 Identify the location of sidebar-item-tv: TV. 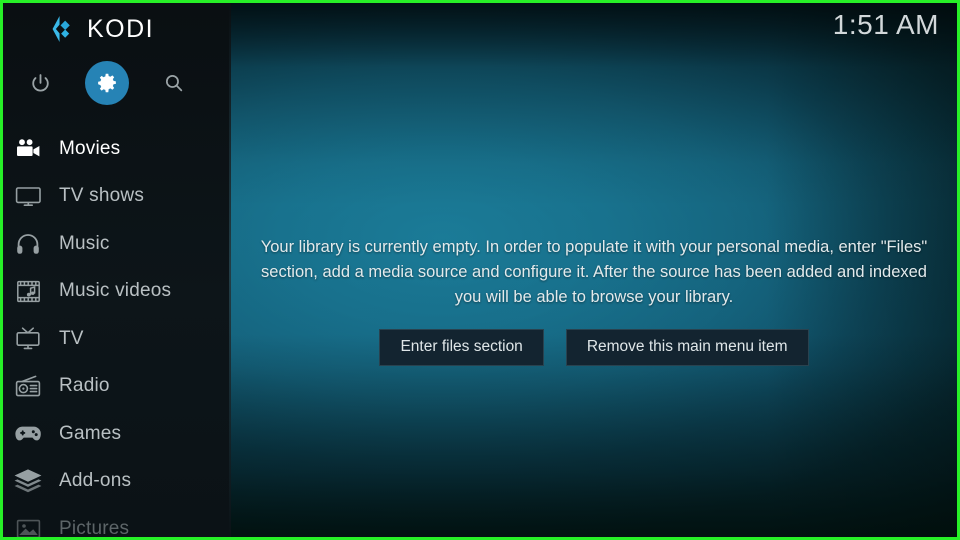
(117, 339).